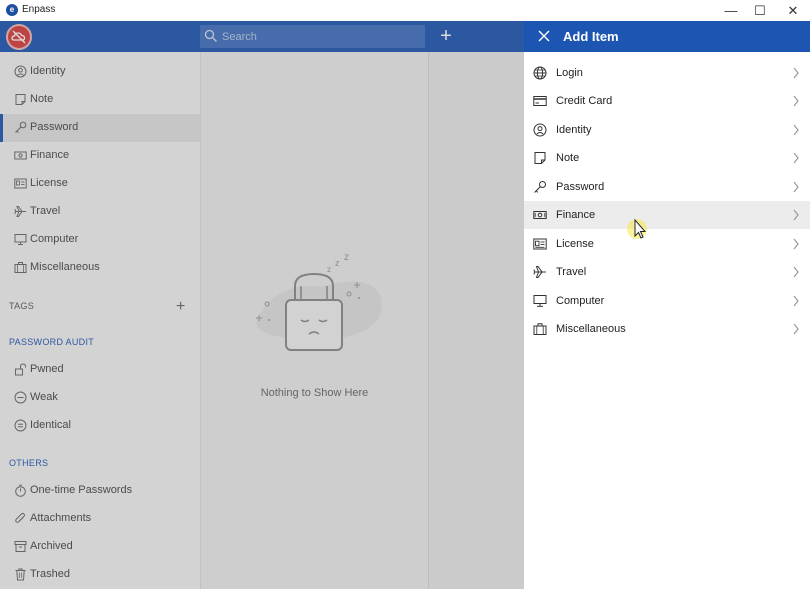 The image size is (810, 589). I want to click on sidebar-item-archived: Archived, so click(100, 547).